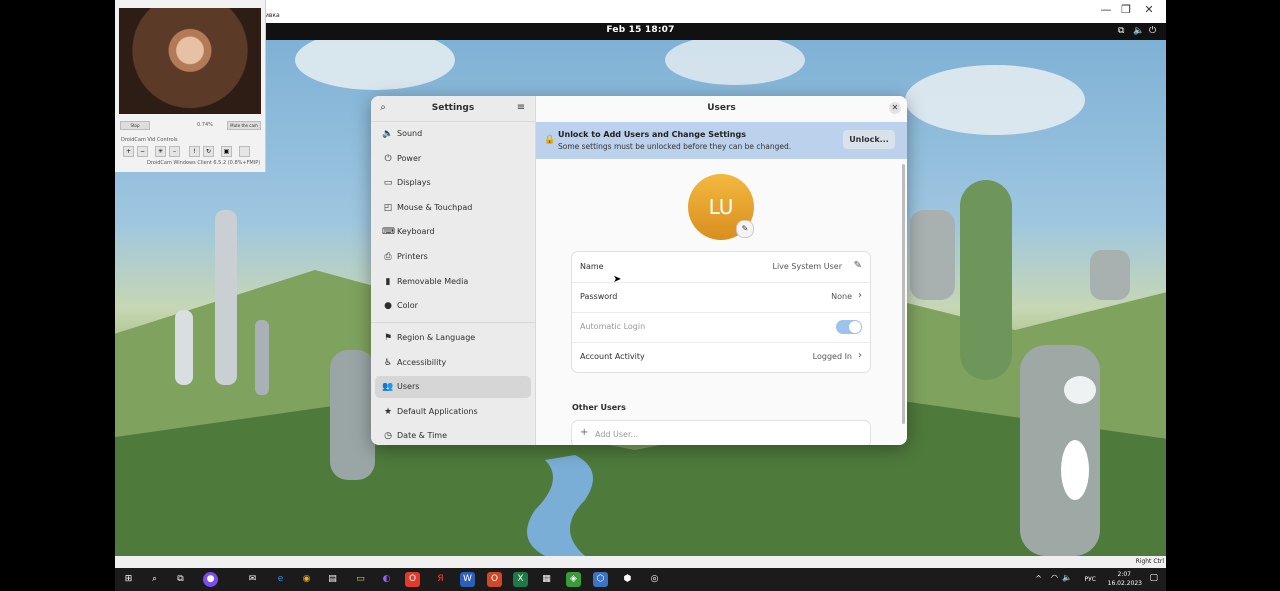  What do you see at coordinates (1106, 10) in the screenshot?
I see `minimize-button: —` at bounding box center [1106, 10].